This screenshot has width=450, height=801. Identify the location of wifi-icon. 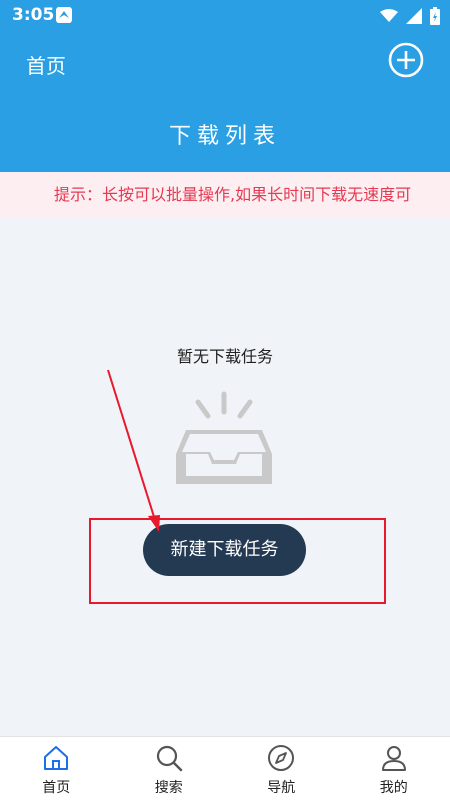
(389, 16).